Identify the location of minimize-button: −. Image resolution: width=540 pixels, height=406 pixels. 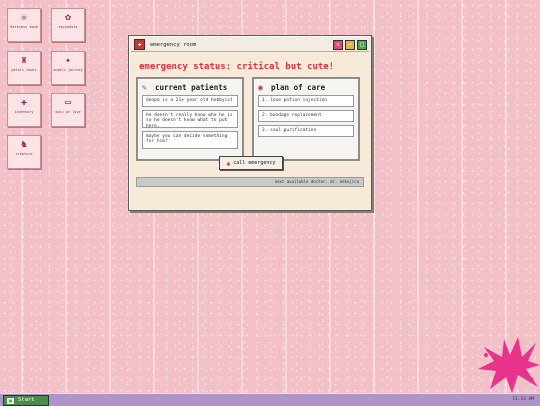
(350, 44).